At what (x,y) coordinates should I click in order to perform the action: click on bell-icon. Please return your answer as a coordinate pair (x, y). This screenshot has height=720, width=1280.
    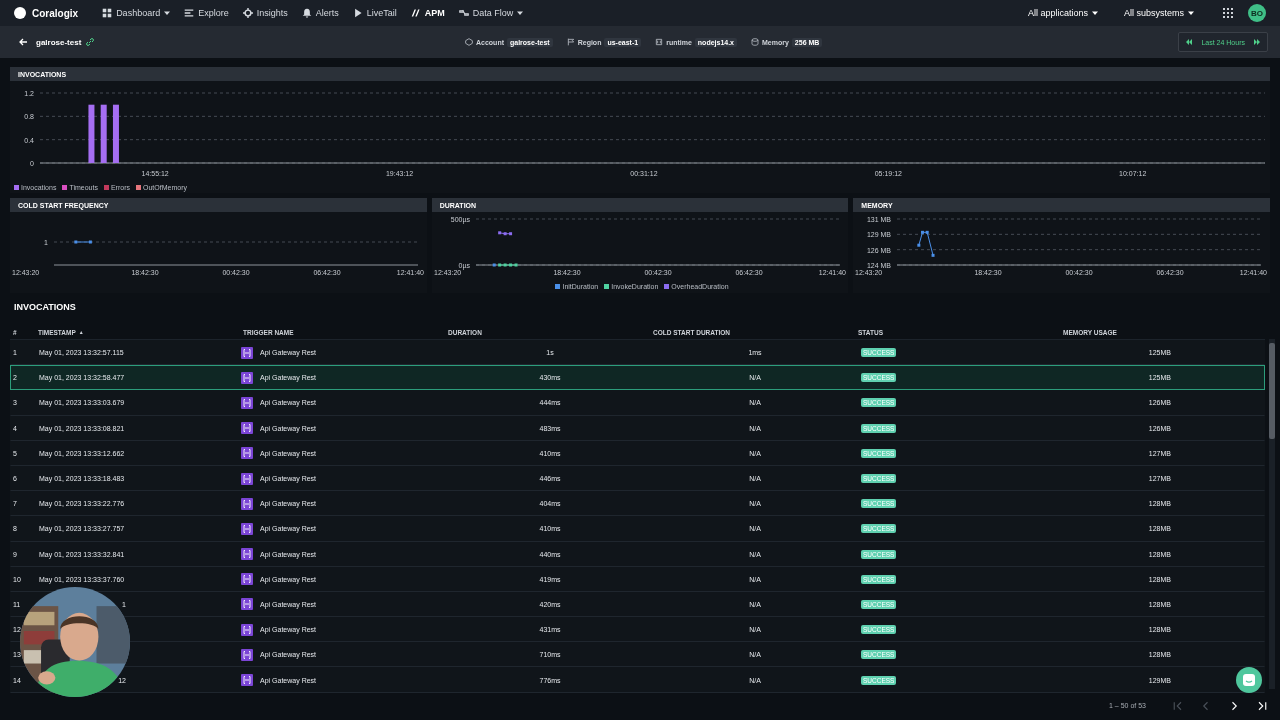
    Looking at the image, I should click on (306, 13).